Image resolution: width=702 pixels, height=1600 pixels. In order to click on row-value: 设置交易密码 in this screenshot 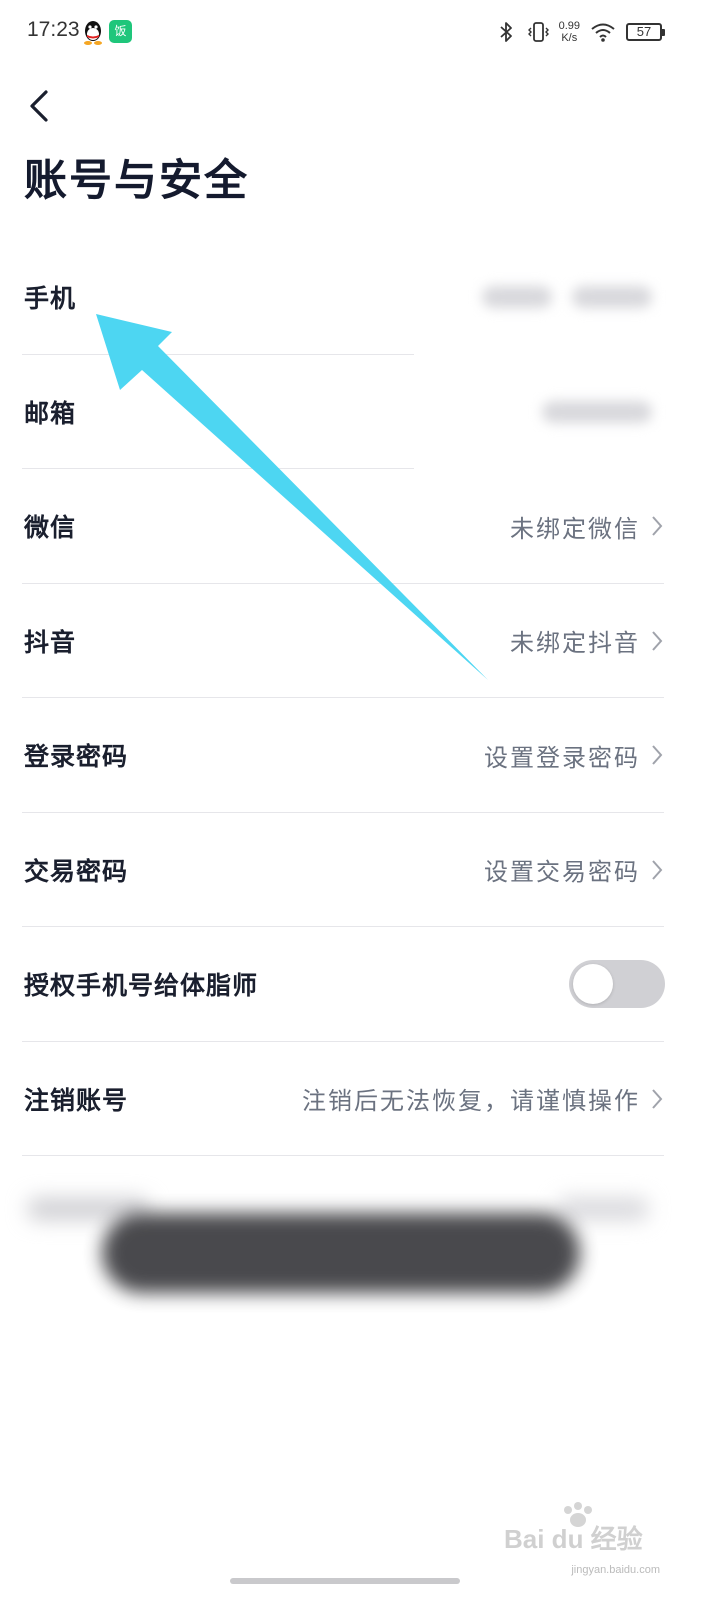, I will do `click(562, 872)`.